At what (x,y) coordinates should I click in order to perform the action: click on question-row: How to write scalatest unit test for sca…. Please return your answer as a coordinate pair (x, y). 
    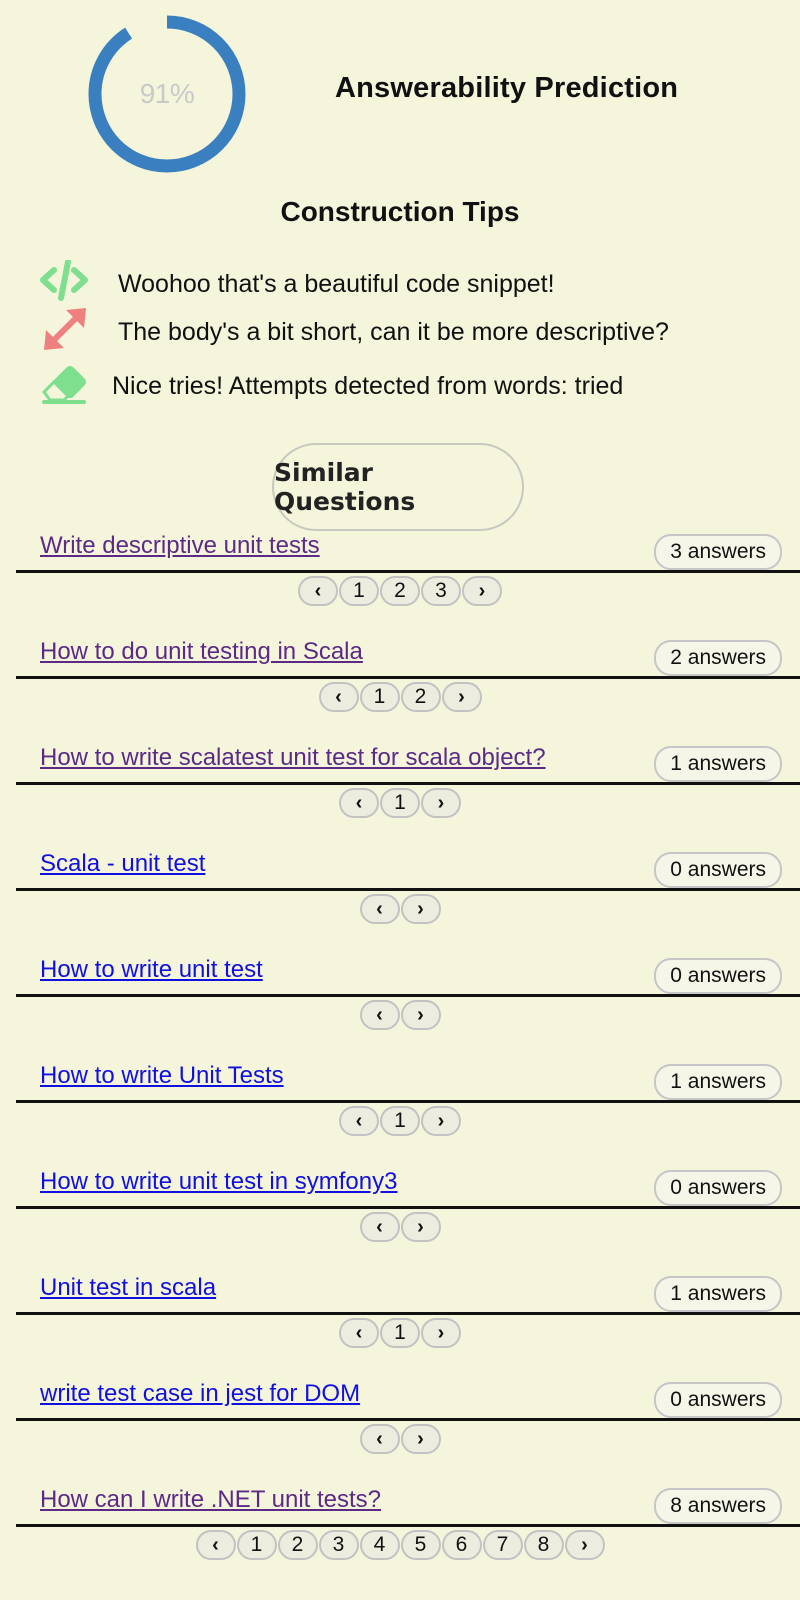
    Looking at the image, I should click on (400, 795).